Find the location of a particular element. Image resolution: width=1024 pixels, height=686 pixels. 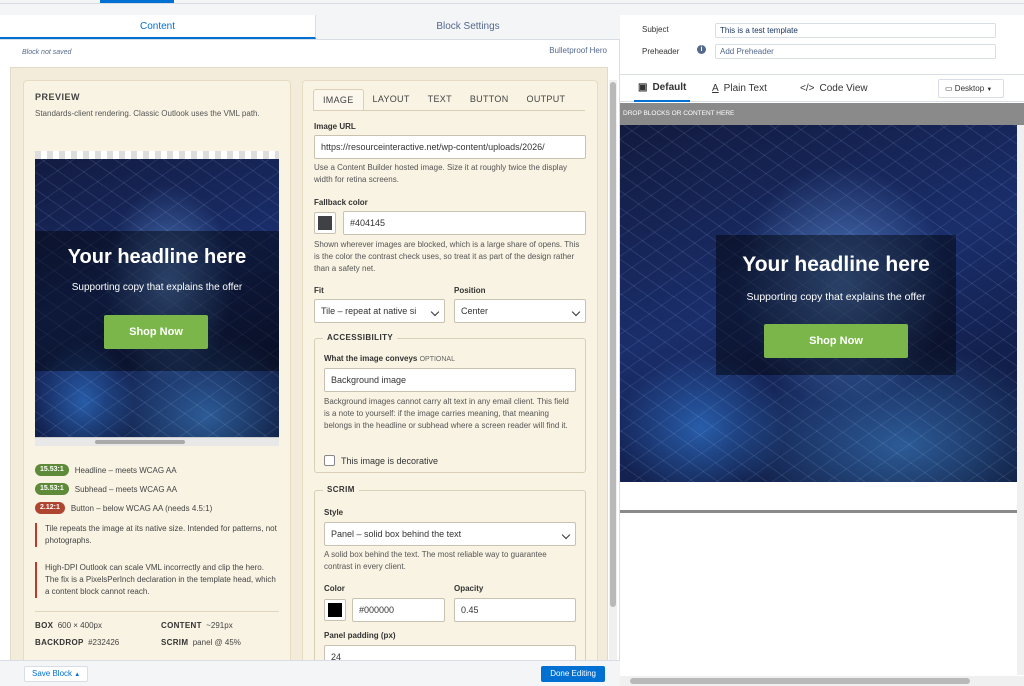

contrast-row-headline: 15.53:1 Headline – meets WCAG AA is located at coordinates (106, 470).